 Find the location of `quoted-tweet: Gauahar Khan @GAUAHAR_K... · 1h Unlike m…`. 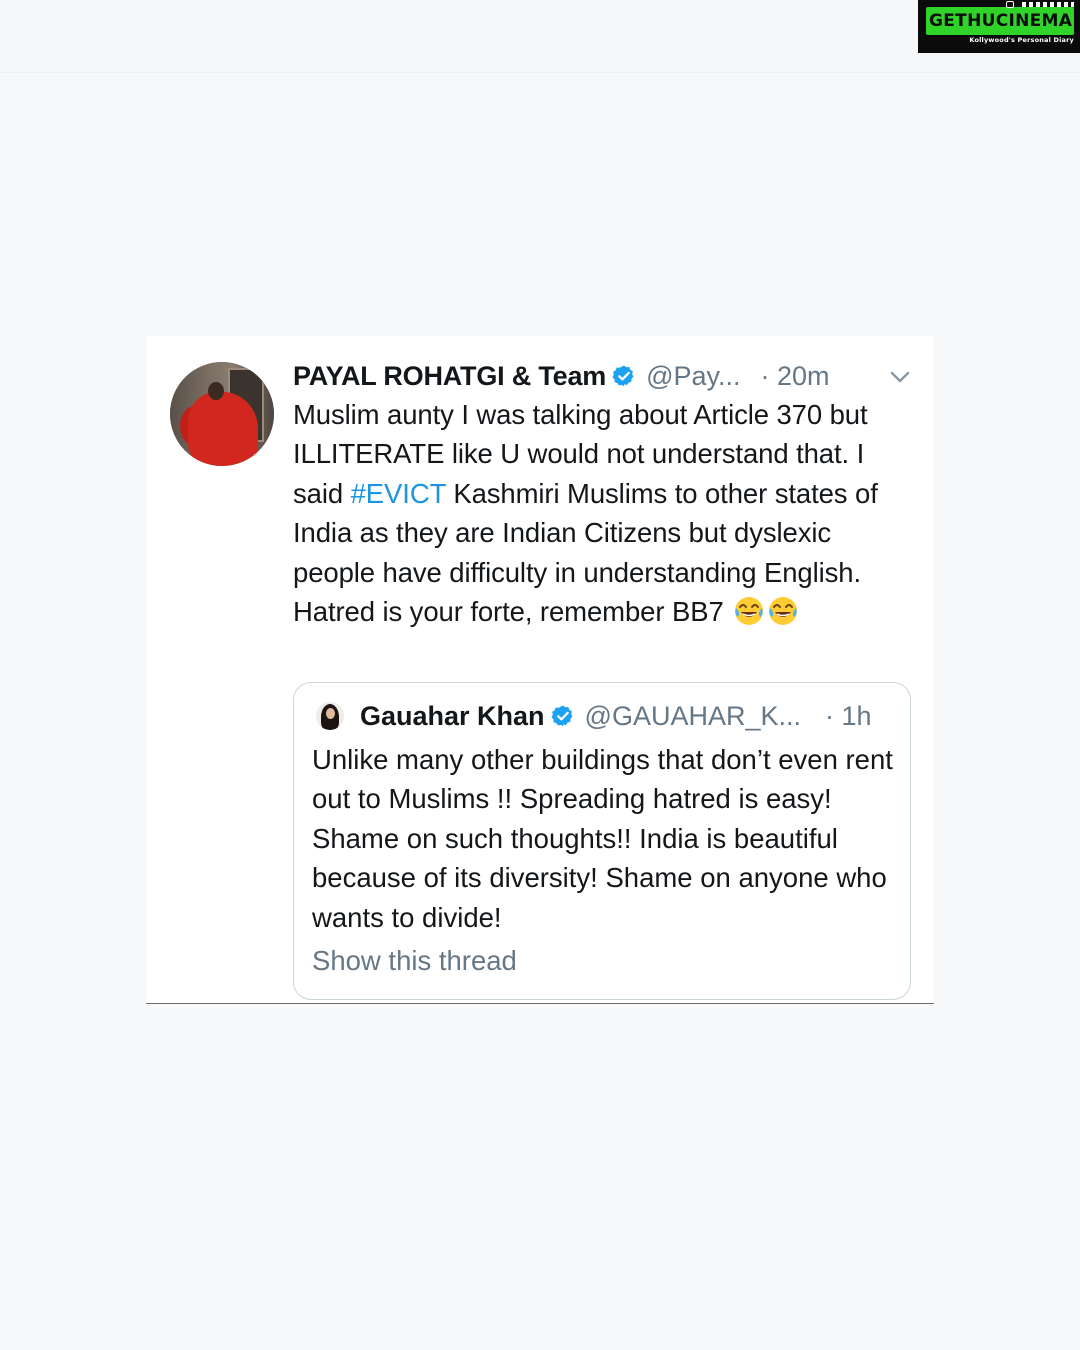

quoted-tweet: Gauahar Khan @GAUAHAR_K... · 1h Unlike m… is located at coordinates (602, 841).